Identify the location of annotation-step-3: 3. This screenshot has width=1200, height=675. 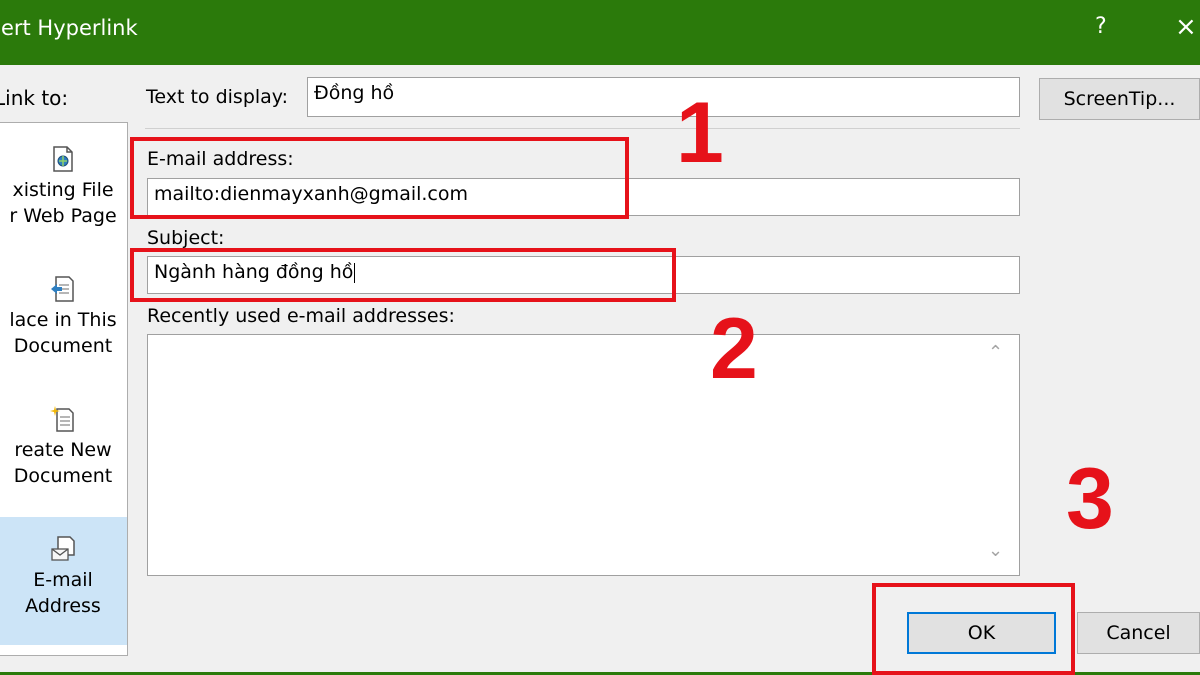
(1090, 499).